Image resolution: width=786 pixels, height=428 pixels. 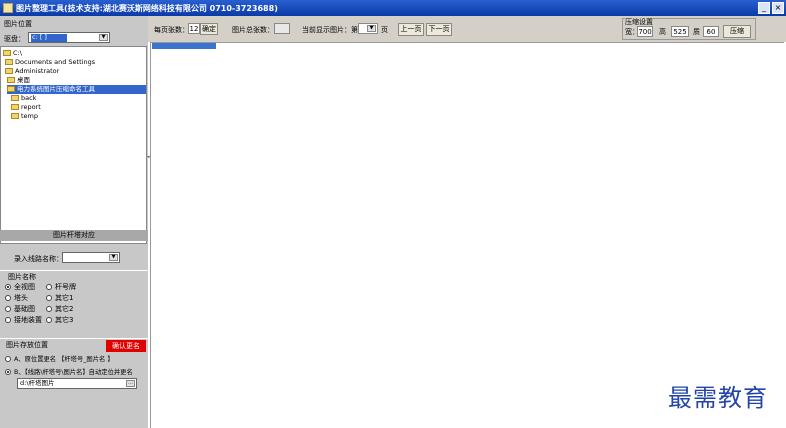 What do you see at coordinates (126, 346) in the screenshot?
I see `confirm-rename-button: 确认更名` at bounding box center [126, 346].